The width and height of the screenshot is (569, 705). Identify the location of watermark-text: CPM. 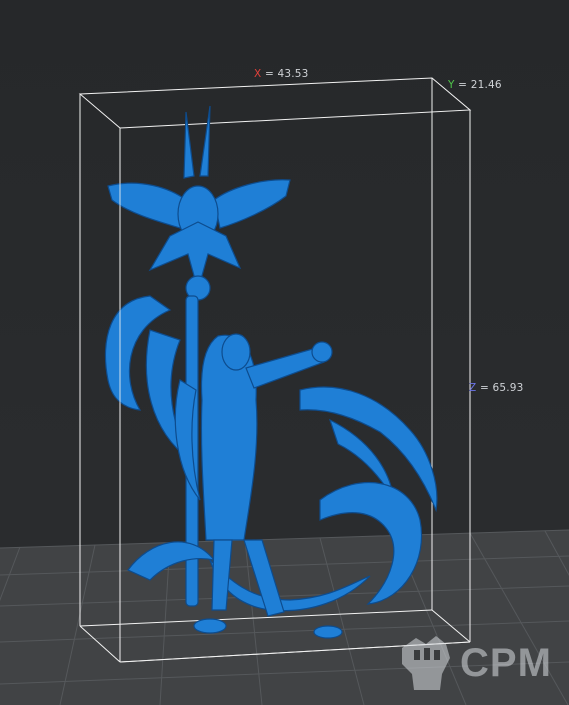
(506, 663).